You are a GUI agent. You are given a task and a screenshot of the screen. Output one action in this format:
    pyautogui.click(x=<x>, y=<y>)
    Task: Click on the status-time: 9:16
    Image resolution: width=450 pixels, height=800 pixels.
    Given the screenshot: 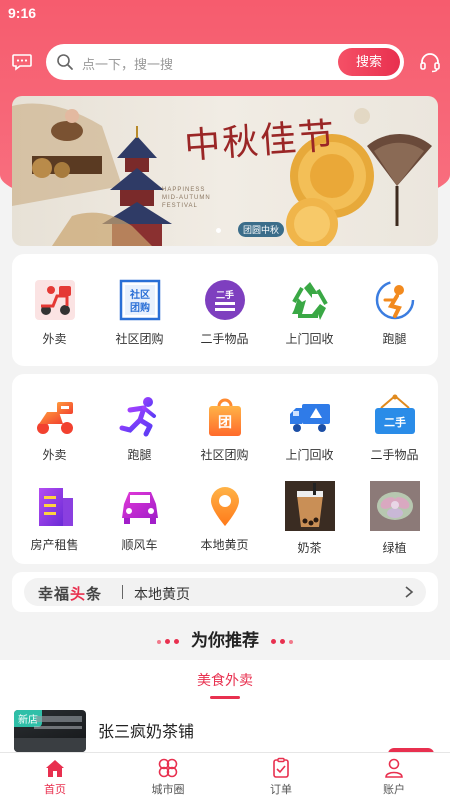 What is the action you would take?
    pyautogui.click(x=22, y=13)
    